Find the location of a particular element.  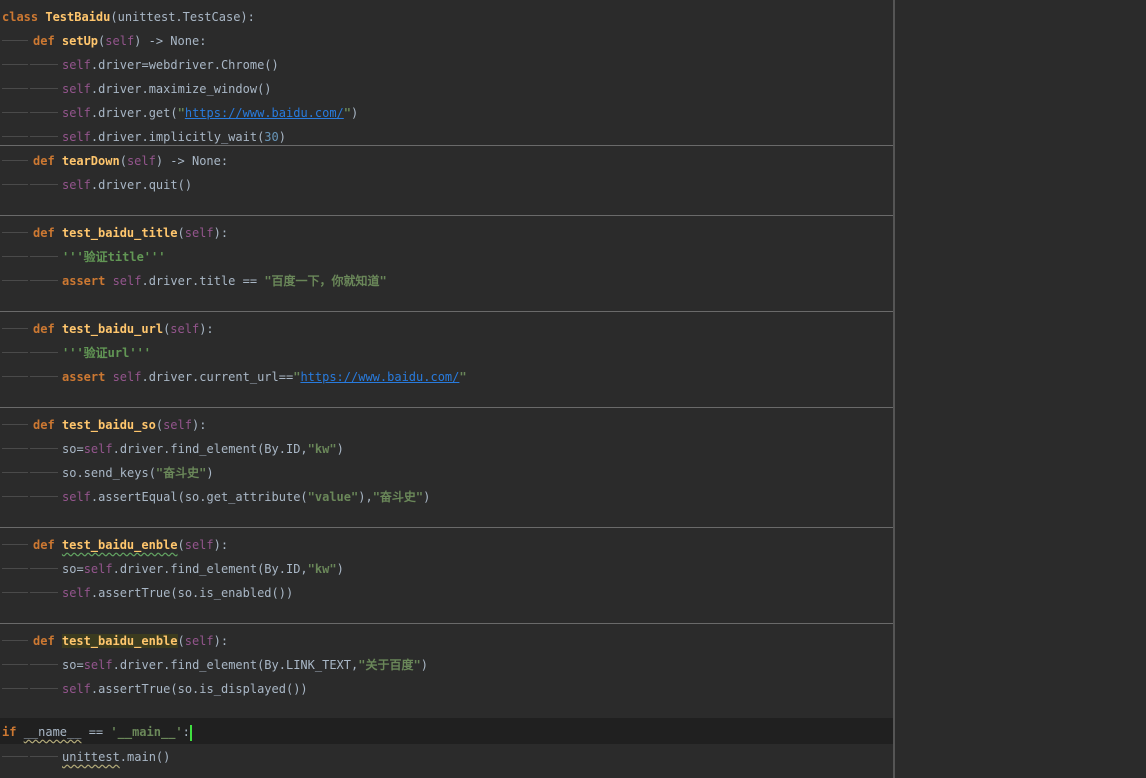

code-token: '''验证url''' is located at coordinates (107, 353).